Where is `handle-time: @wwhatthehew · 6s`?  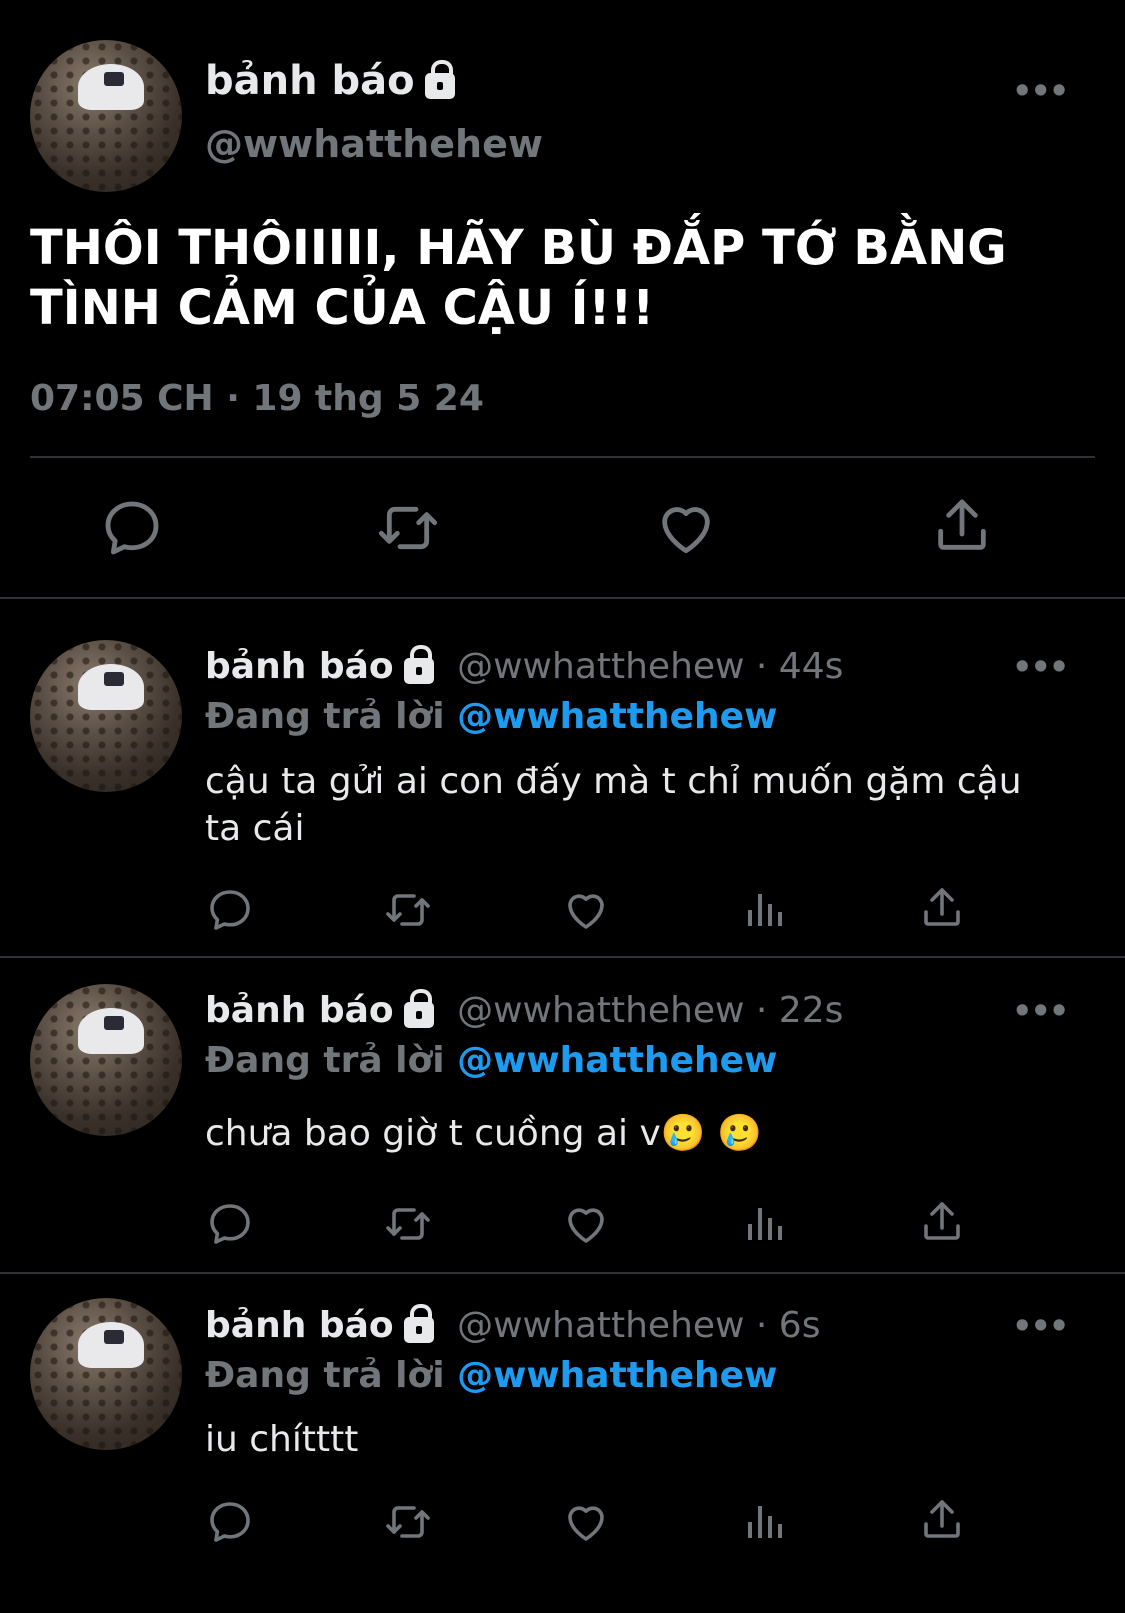 handle-time: @wwhatthehew · 6s is located at coordinates (638, 1325).